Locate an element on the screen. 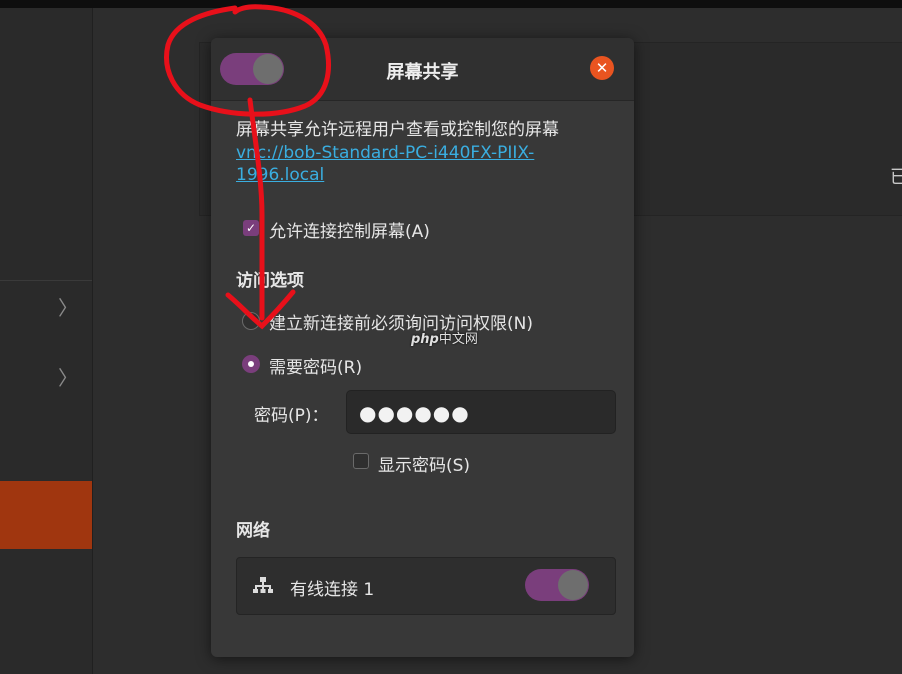 The image size is (902, 674). show-password-checkbox is located at coordinates (361, 461).